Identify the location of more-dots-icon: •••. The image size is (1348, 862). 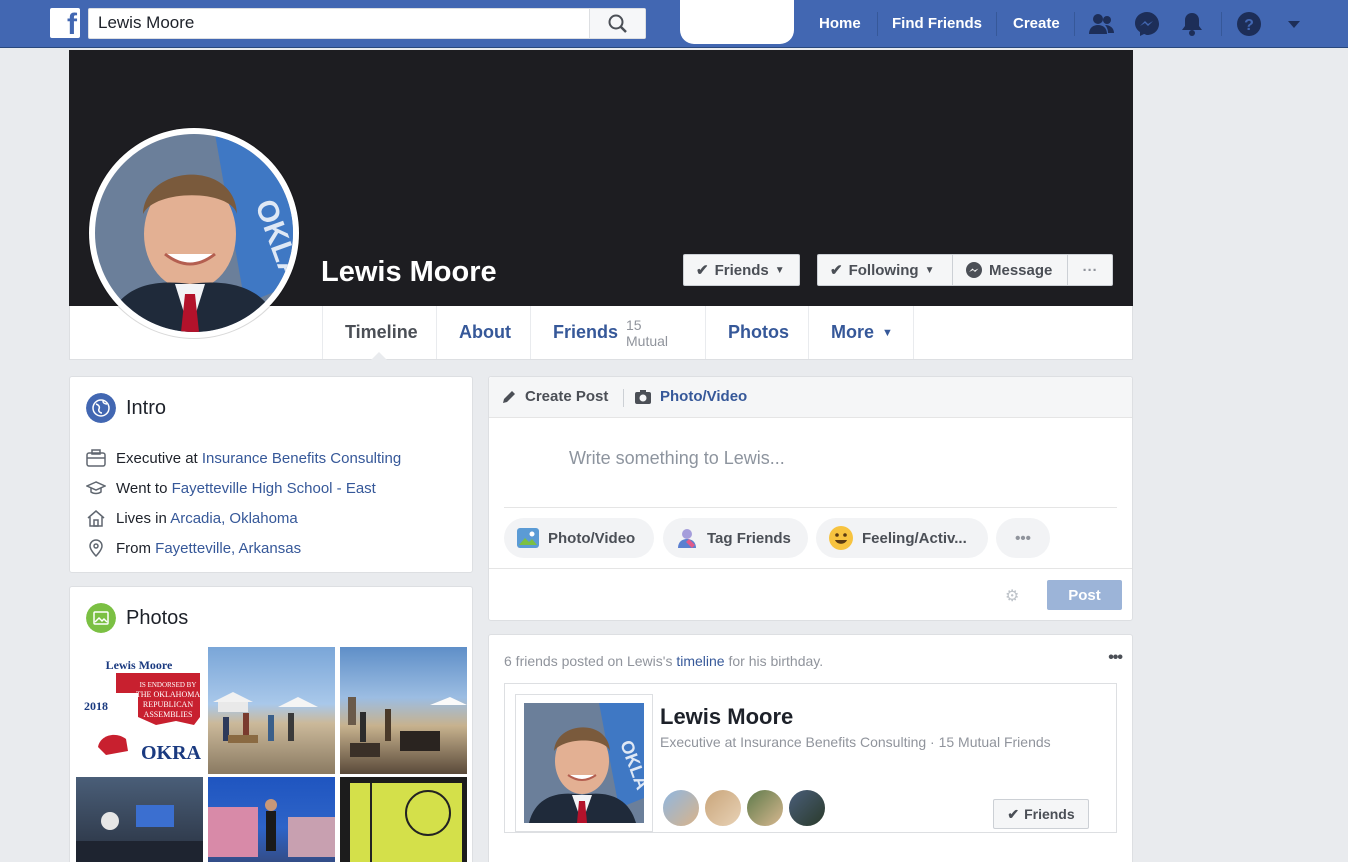
(1023, 538).